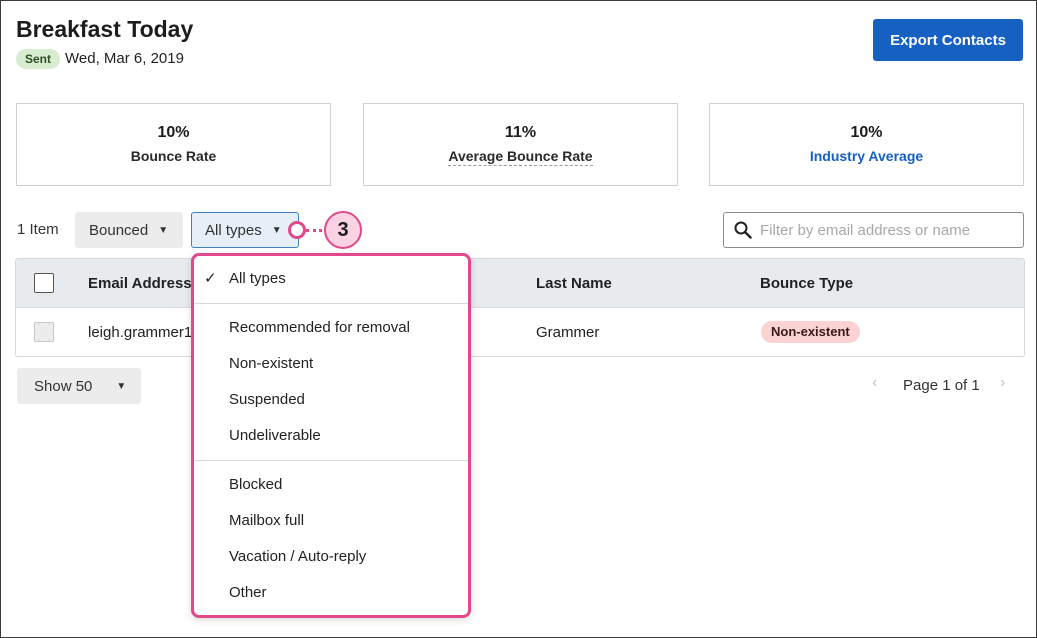 This screenshot has height=638, width=1037. I want to click on search-icon, so click(743, 230).